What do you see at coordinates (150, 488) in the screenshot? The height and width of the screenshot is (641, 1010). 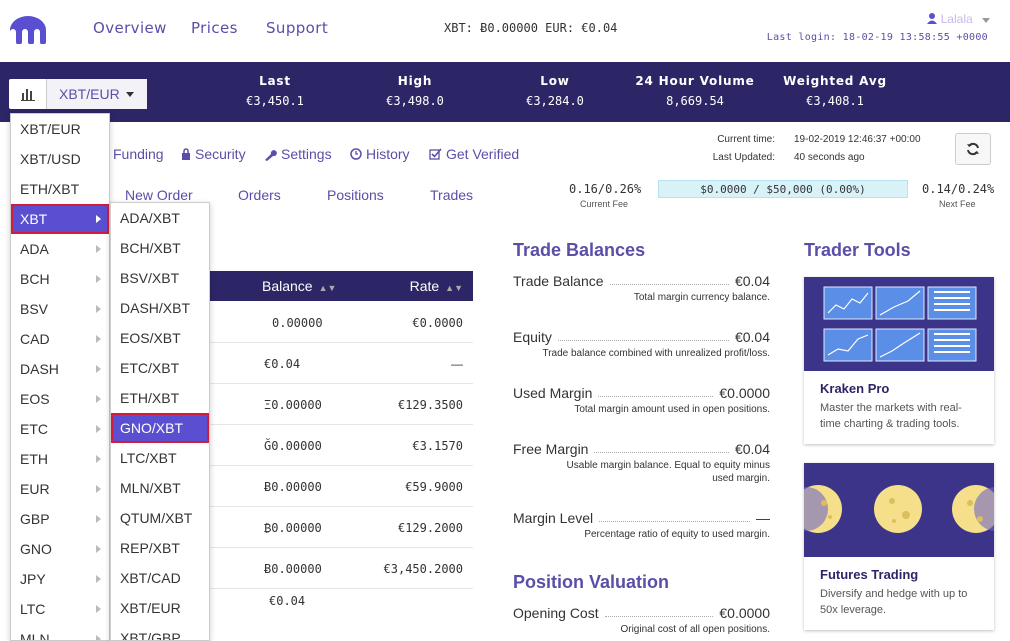 I see `menu-item-label: MLN/XBT` at bounding box center [150, 488].